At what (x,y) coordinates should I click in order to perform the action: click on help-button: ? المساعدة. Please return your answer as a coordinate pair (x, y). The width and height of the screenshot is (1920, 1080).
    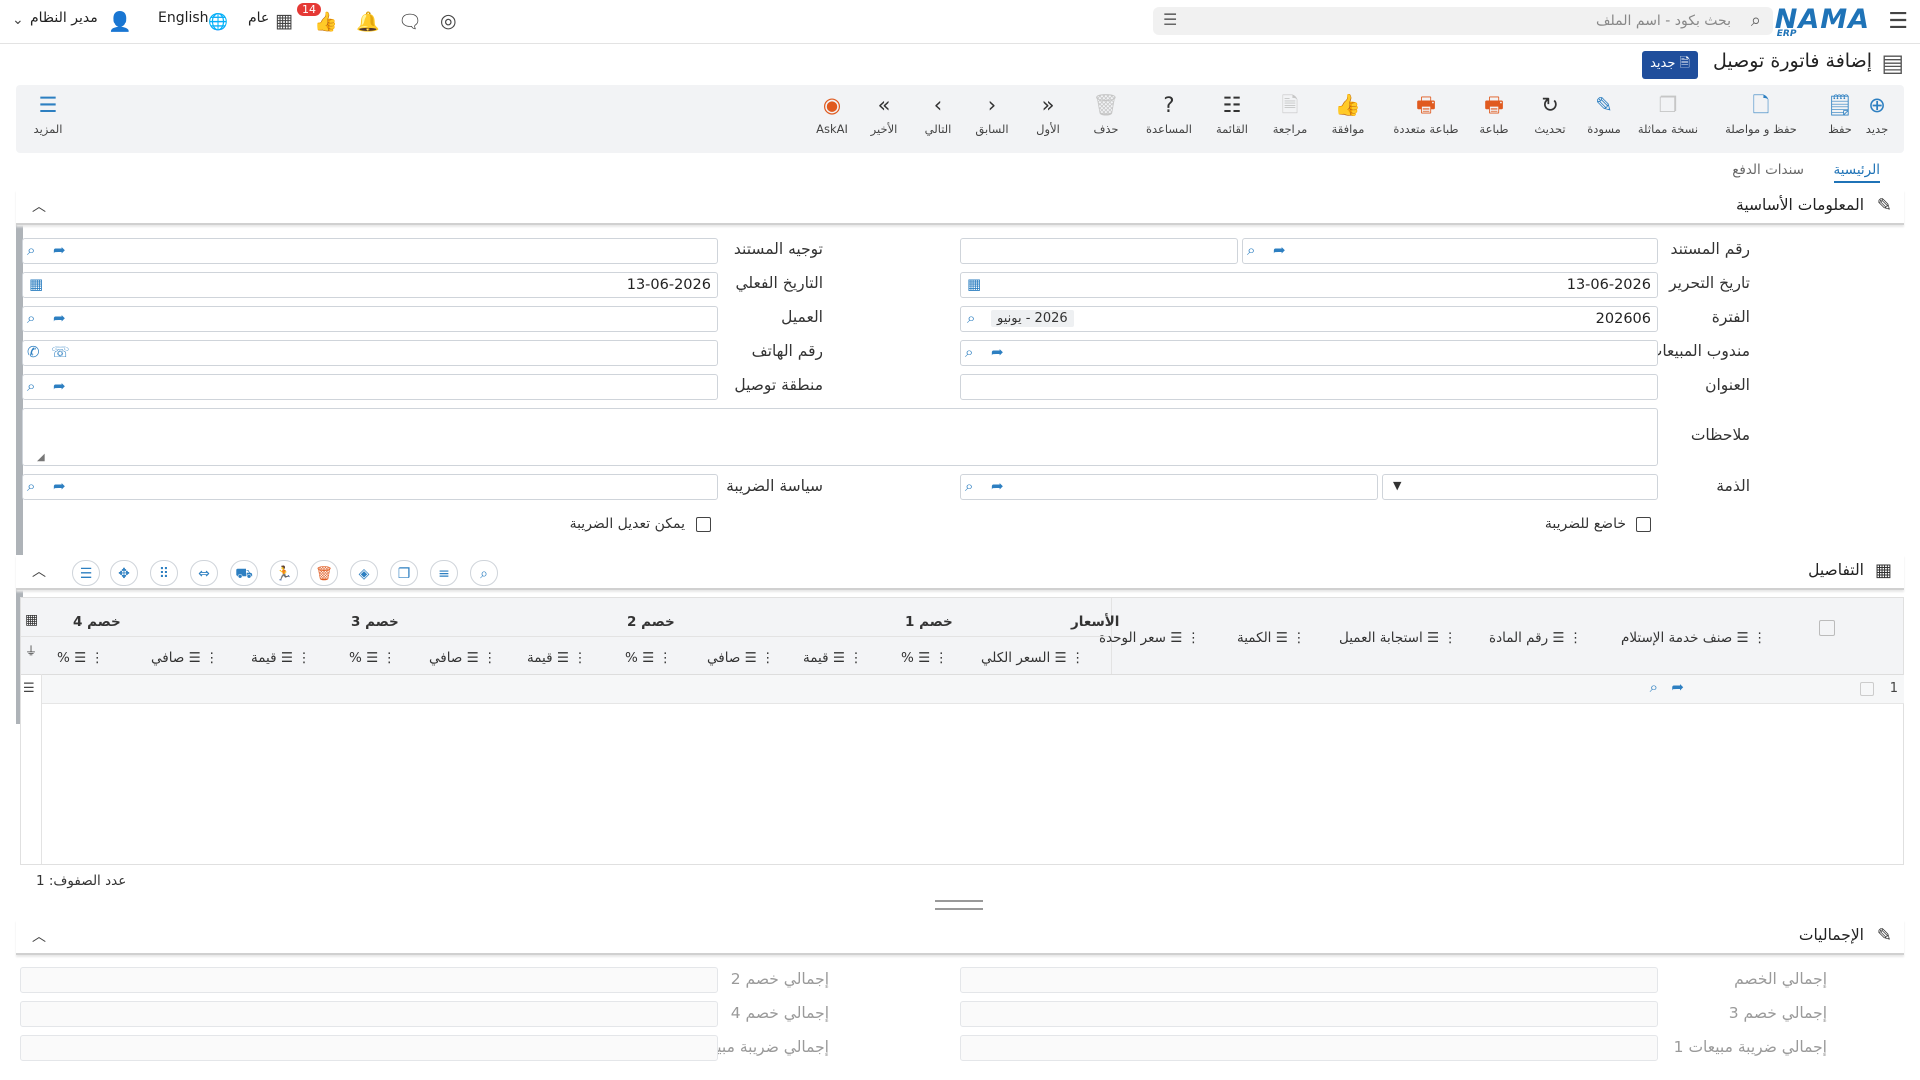
    Looking at the image, I should click on (1169, 114).